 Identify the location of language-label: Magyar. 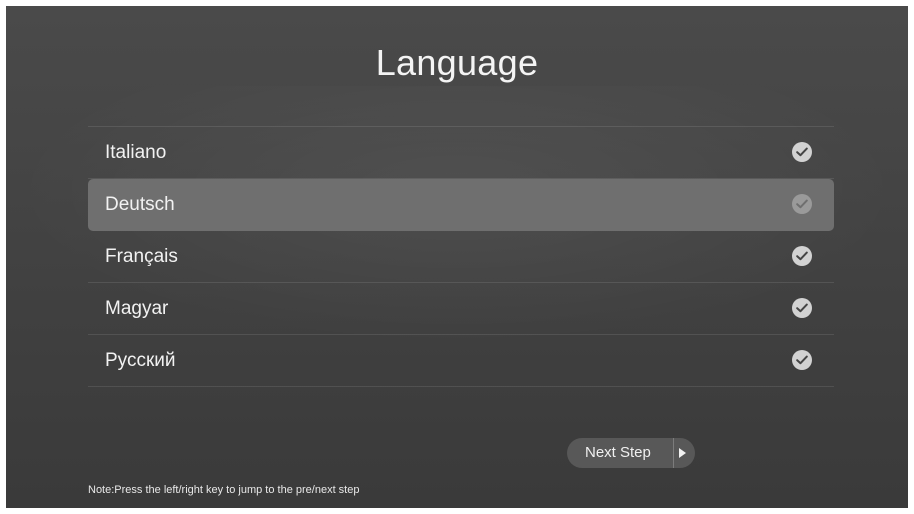
(137, 308).